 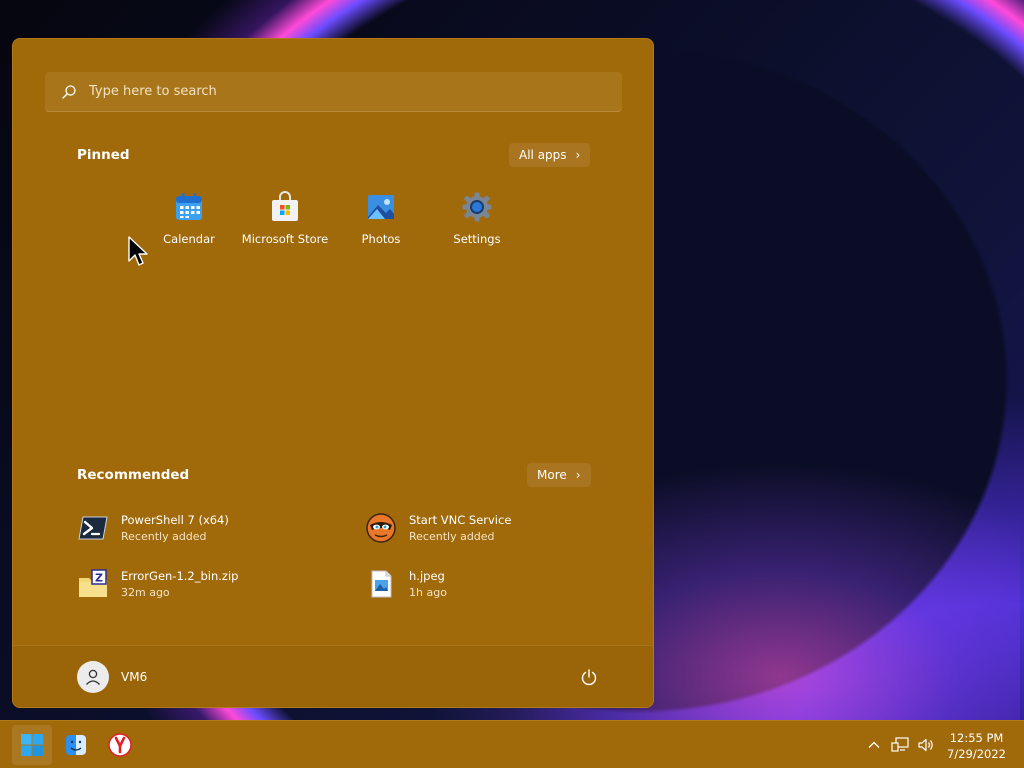 I want to click on recommended-item-subtitle: 32m ago, so click(x=145, y=592).